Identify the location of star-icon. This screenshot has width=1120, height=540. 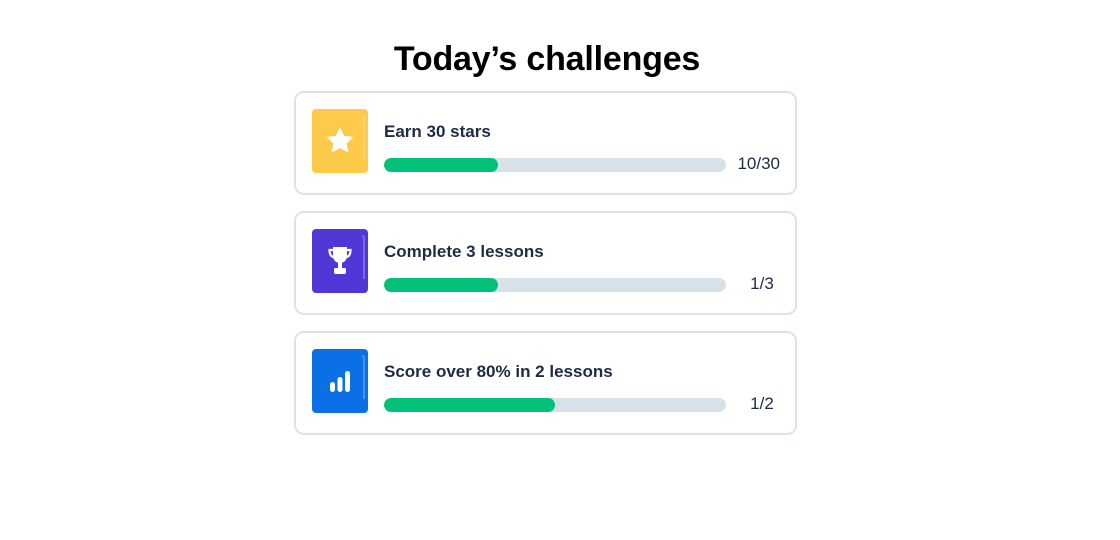
(340, 140).